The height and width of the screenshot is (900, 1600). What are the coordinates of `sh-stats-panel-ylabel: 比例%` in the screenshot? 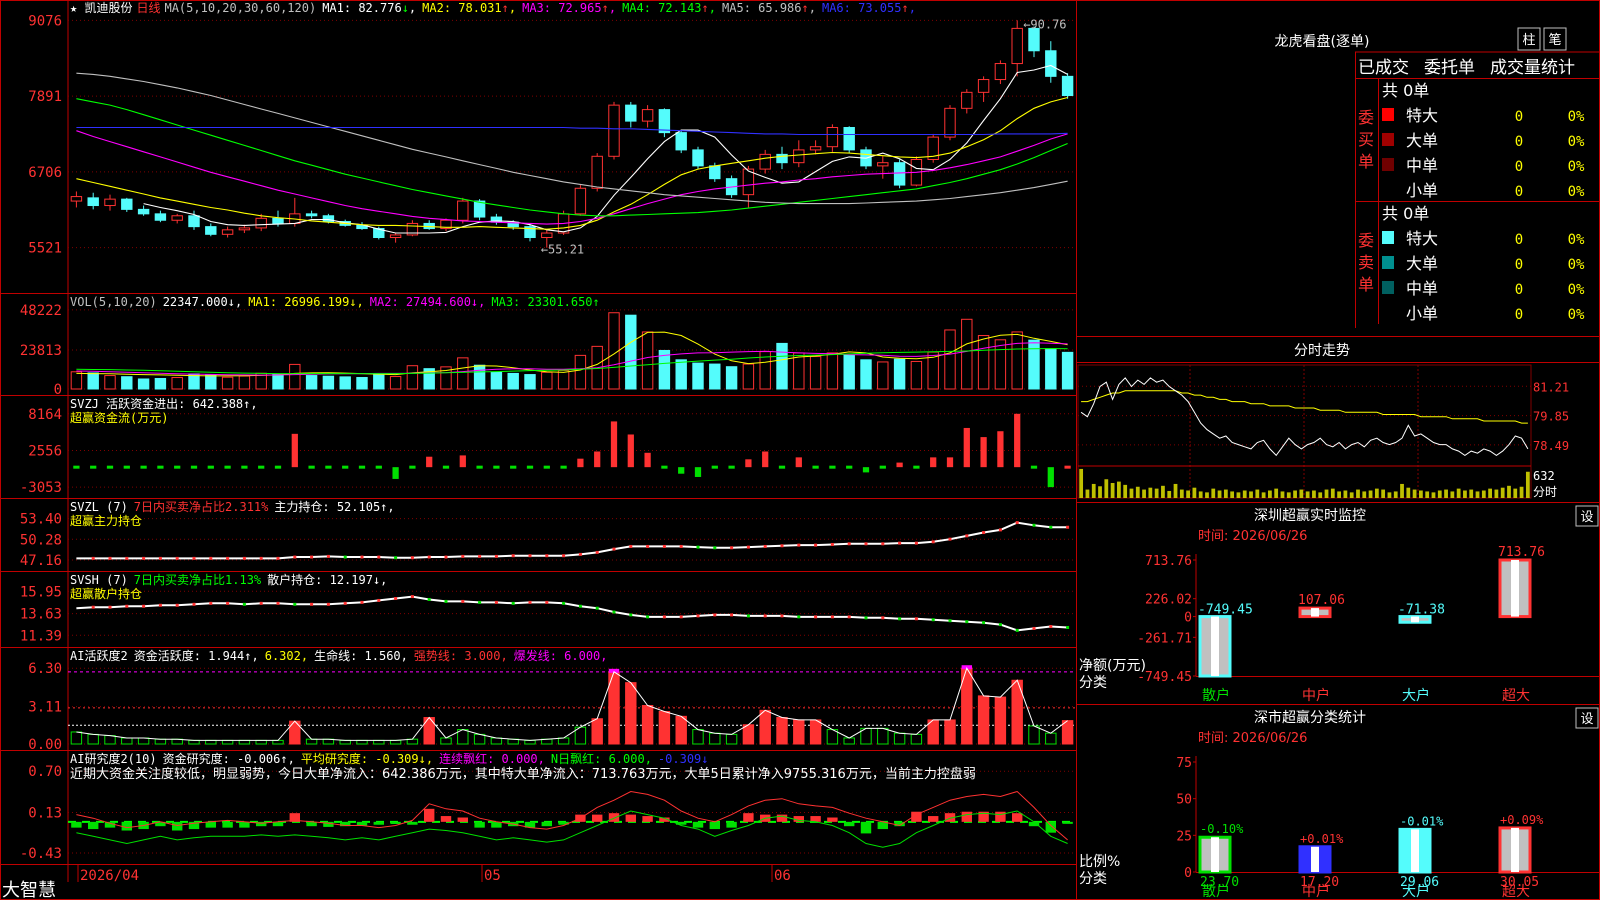 It's located at (1099, 862).